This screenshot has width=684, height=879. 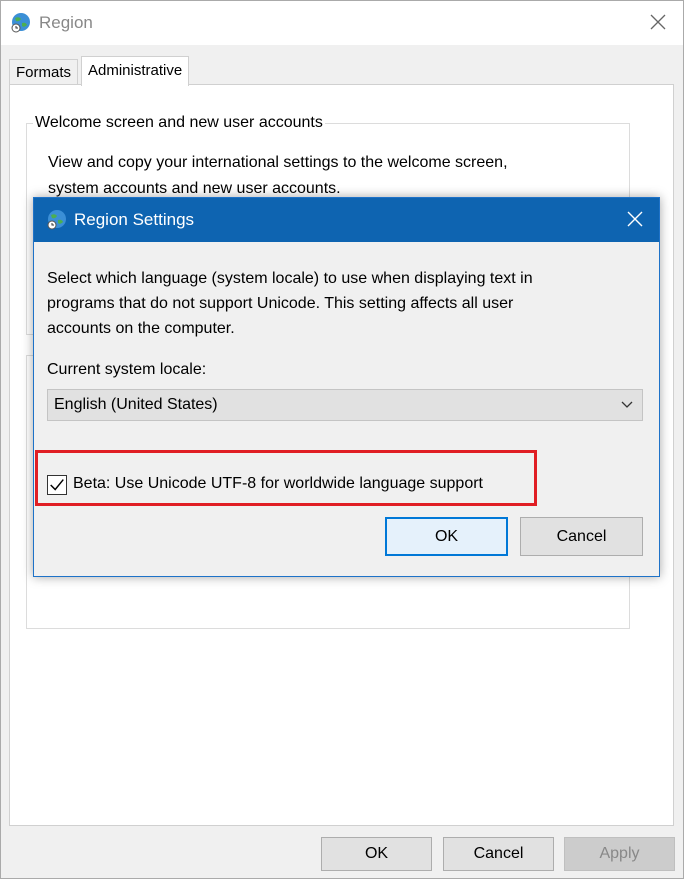 I want to click on checkmark-icon, so click(x=57, y=485).